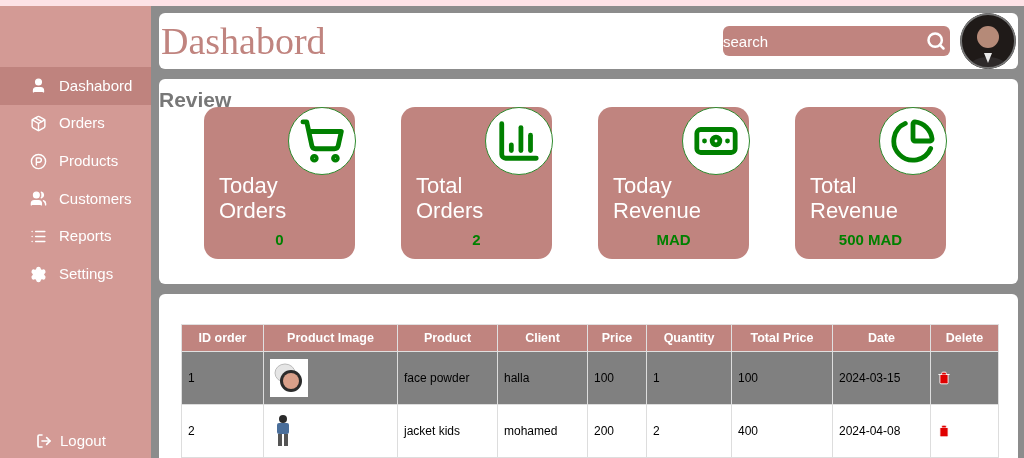  Describe the element at coordinates (222, 338) in the screenshot. I see `column-header: ID order` at that location.